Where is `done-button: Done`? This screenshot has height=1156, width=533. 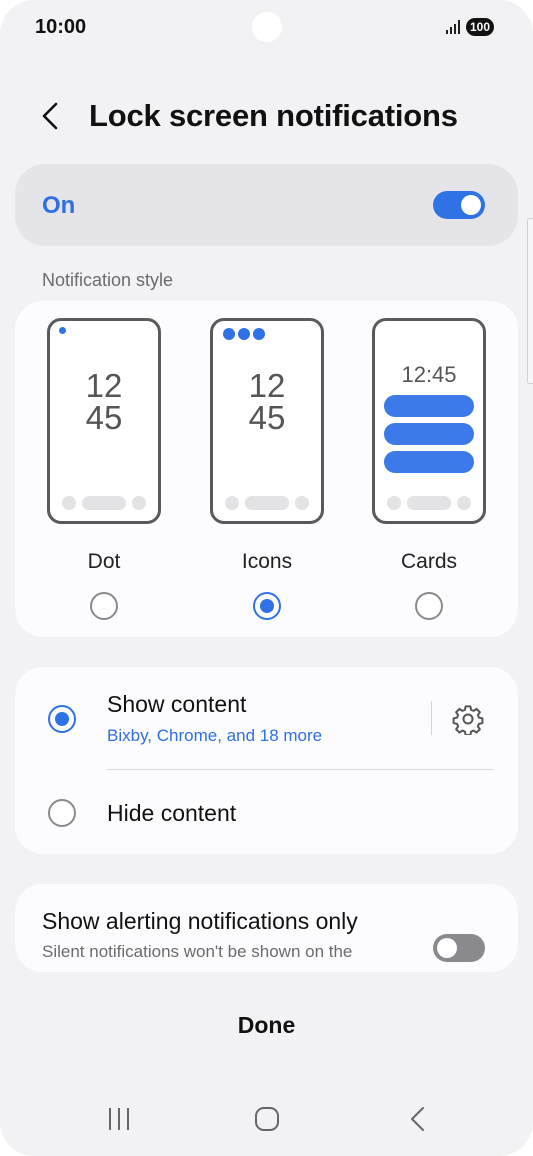
done-button: Done is located at coordinates (266, 1025).